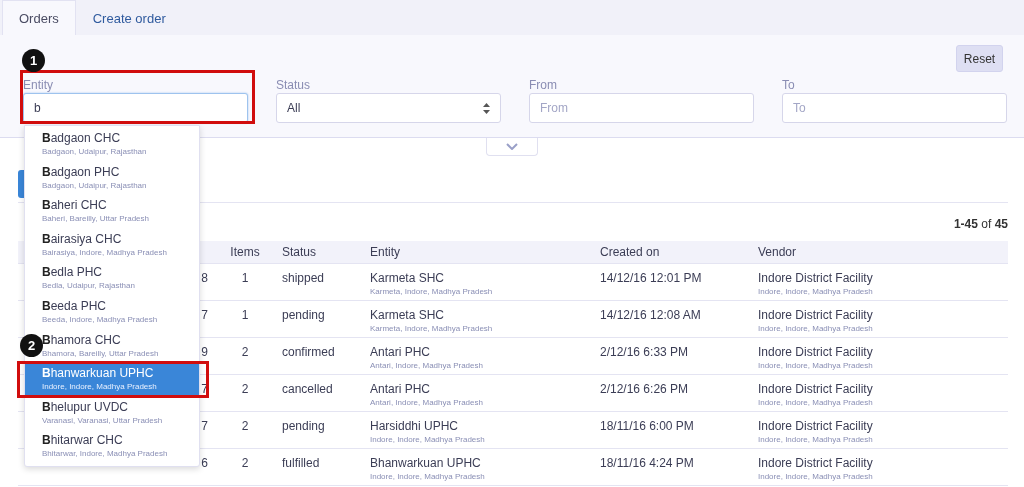 The width and height of the screenshot is (1024, 487). I want to click on table-cell-text: 2/12/16 6:33 PM, so click(645, 352).